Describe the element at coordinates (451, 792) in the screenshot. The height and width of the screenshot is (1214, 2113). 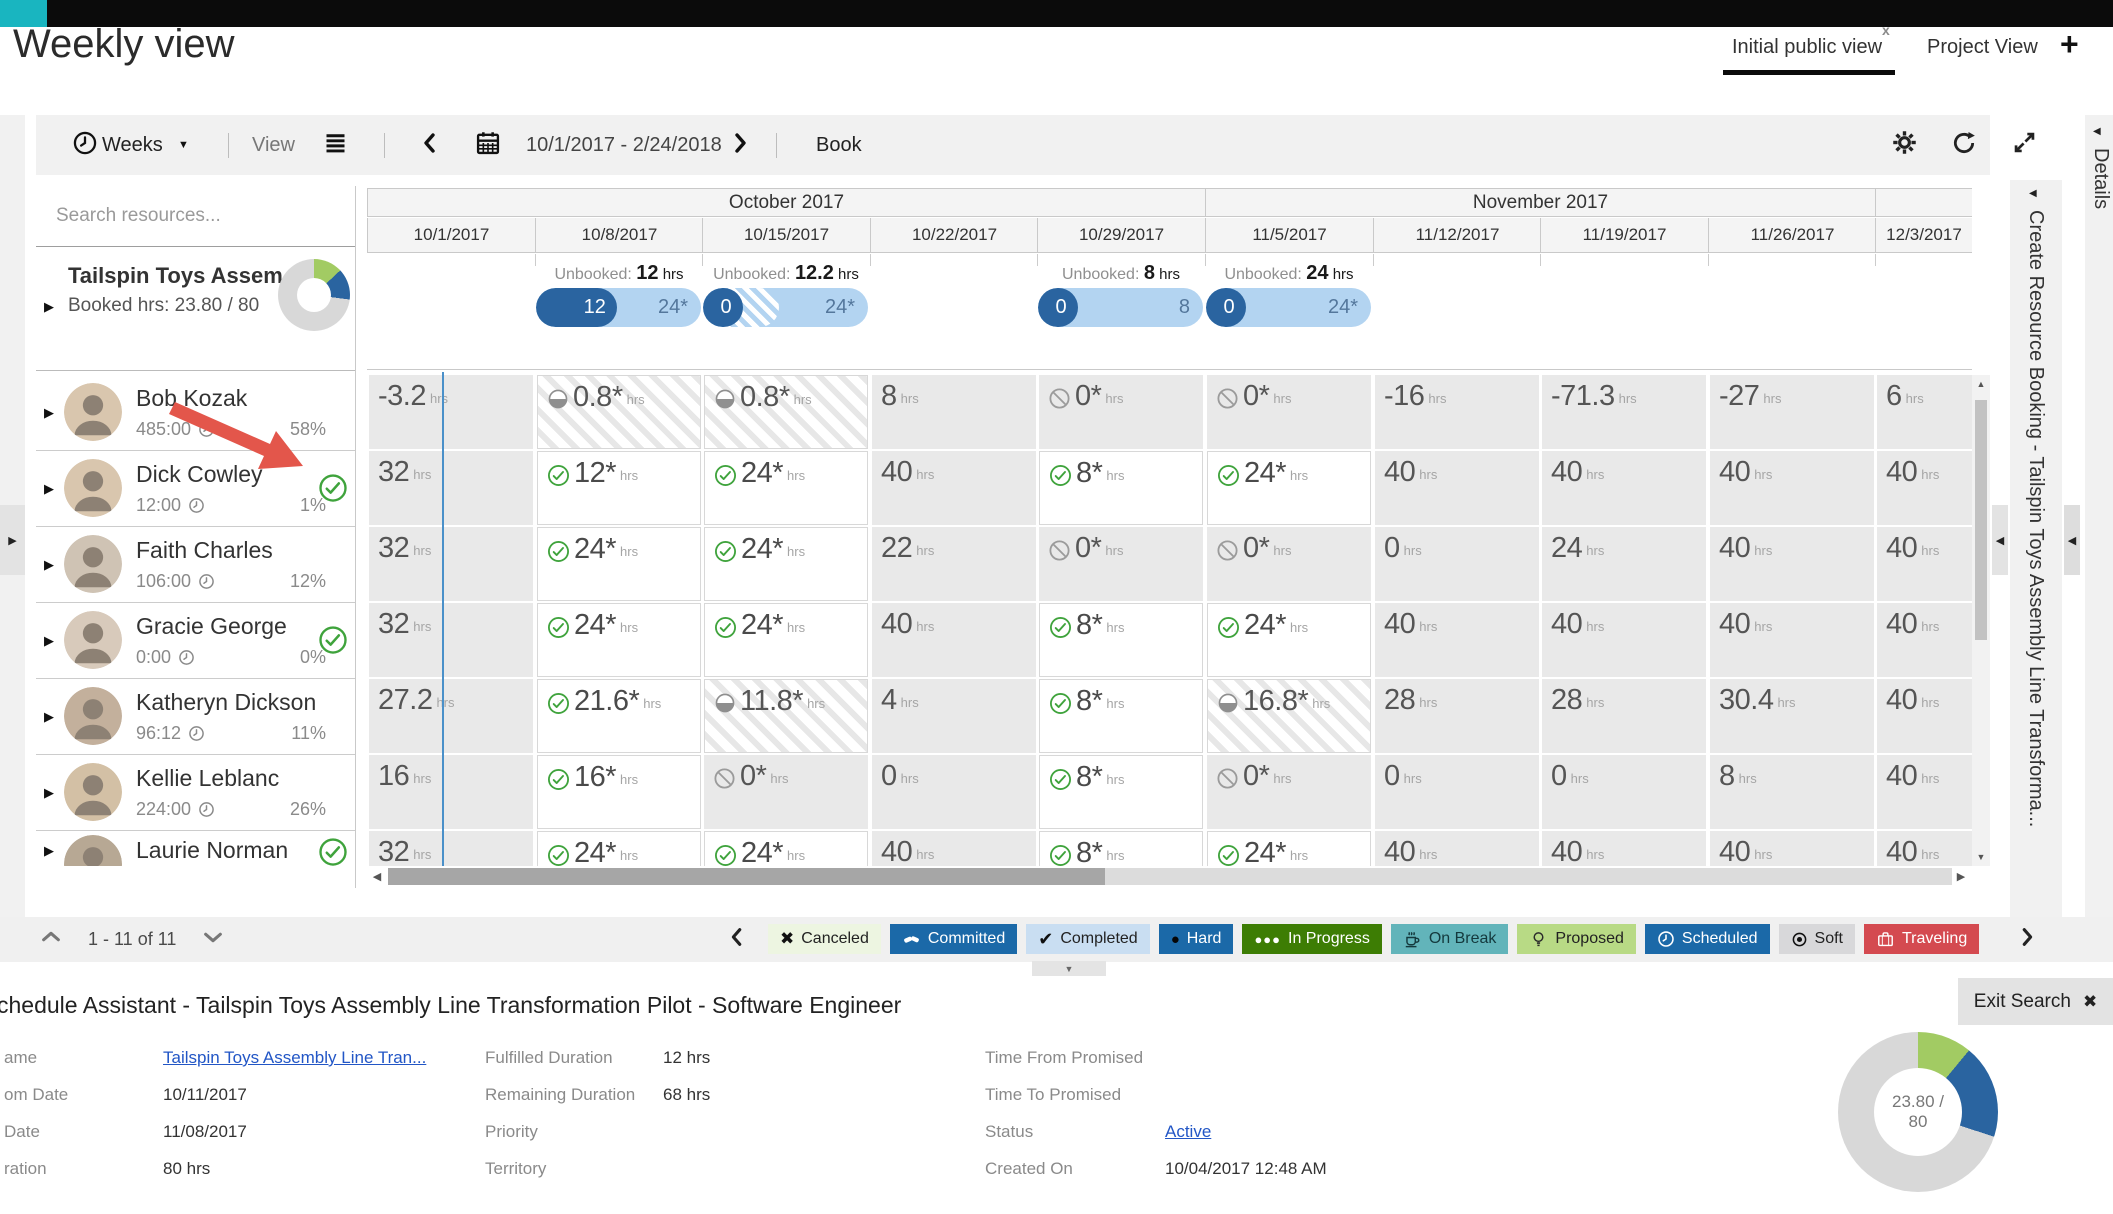
I see `booking-cell: 16 hrs` at that location.